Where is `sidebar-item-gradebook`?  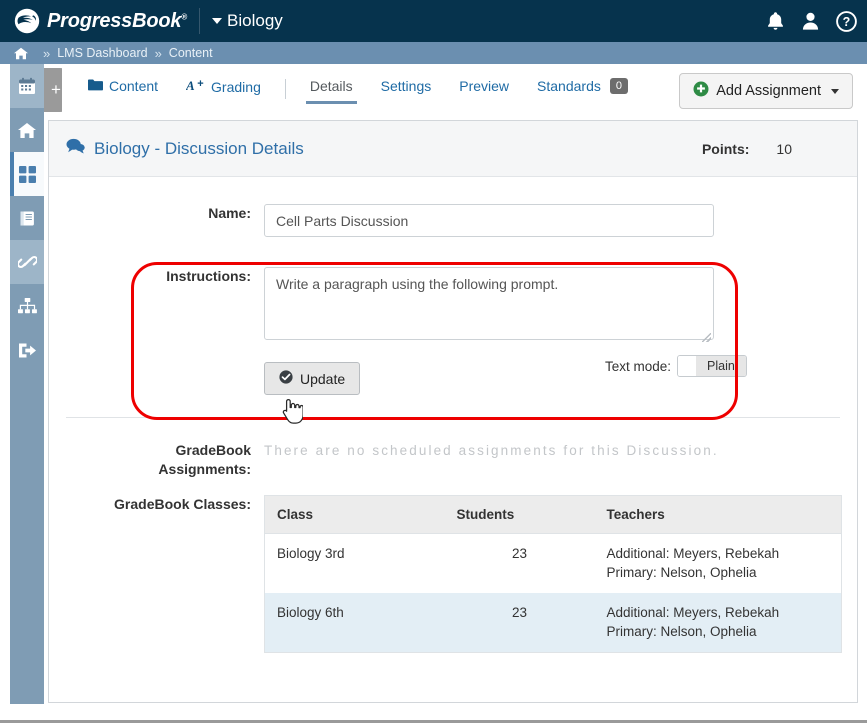 sidebar-item-gradebook is located at coordinates (27, 218).